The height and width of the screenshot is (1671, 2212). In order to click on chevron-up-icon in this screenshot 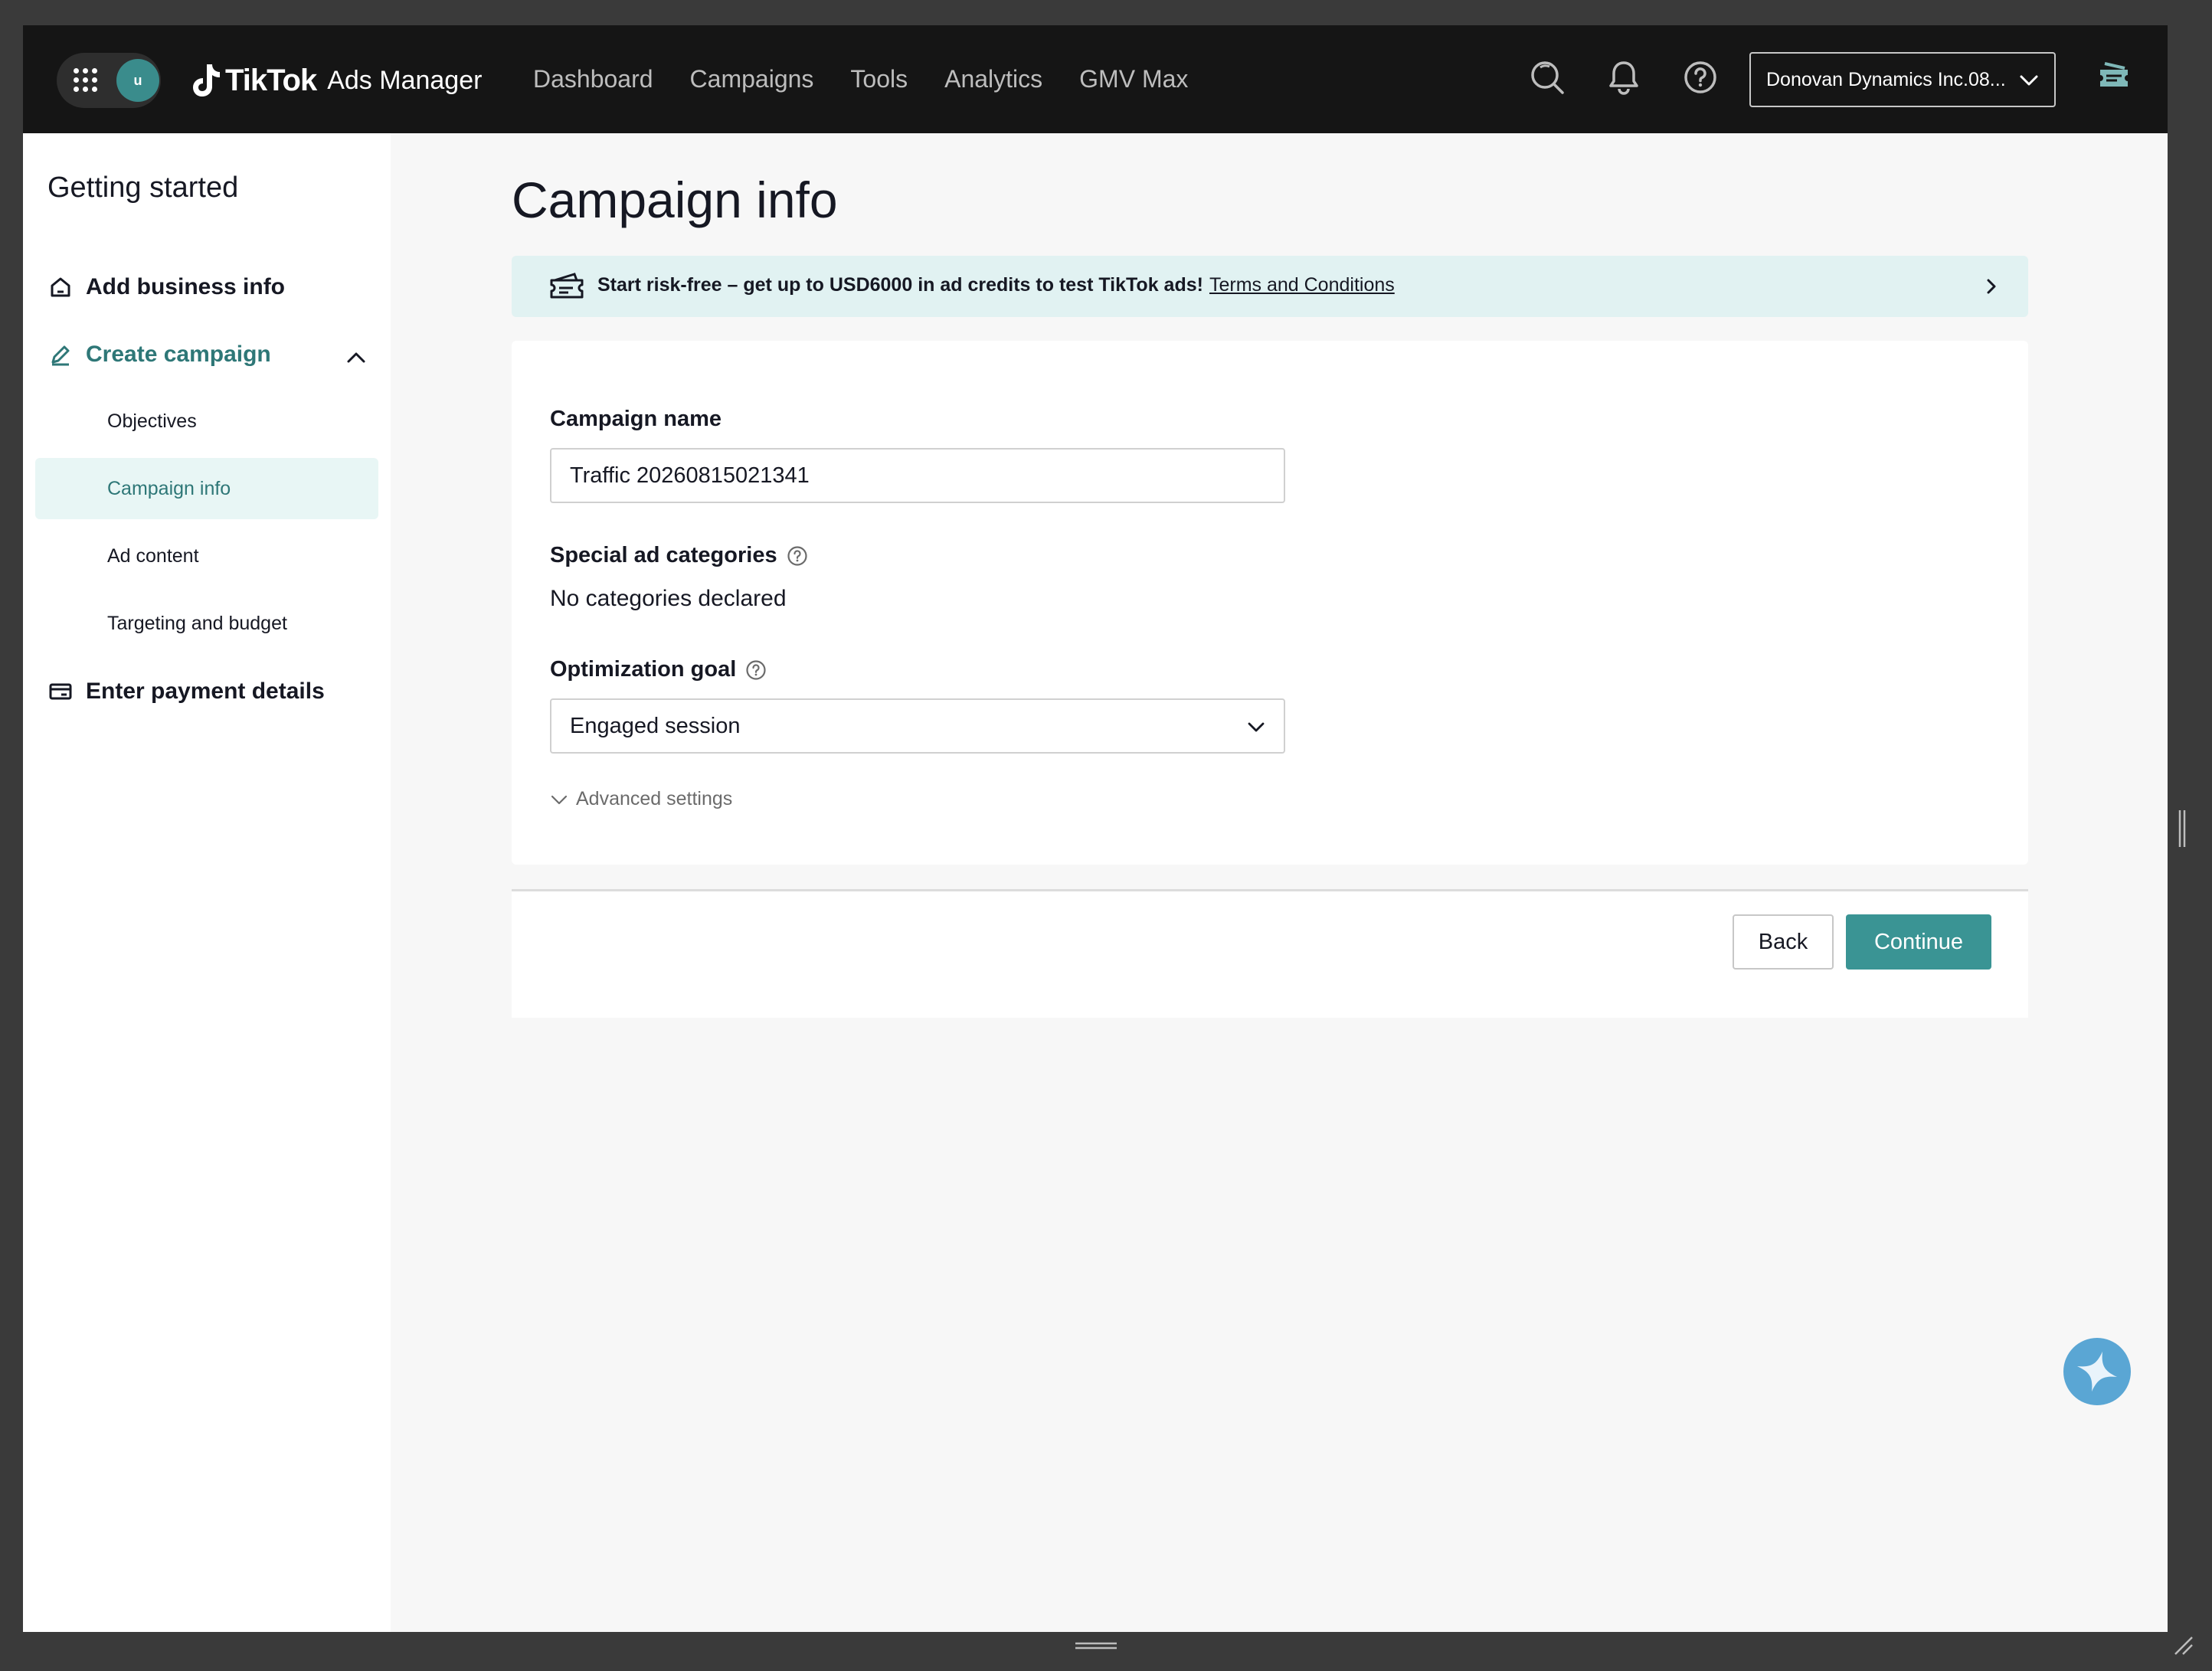, I will do `click(357, 357)`.